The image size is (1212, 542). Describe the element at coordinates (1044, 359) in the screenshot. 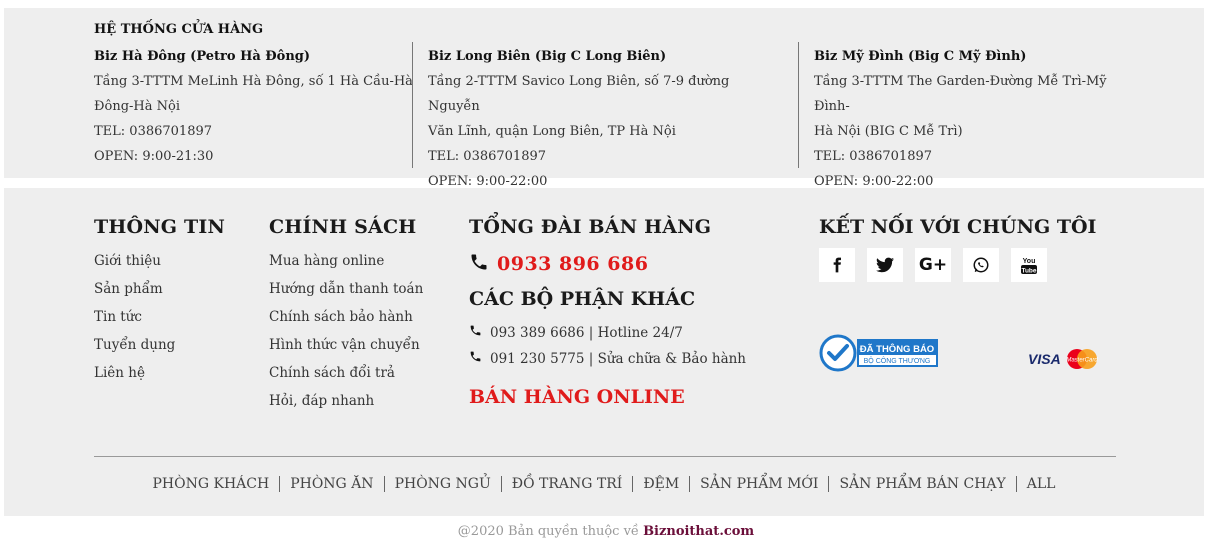

I see `visa-icon: VISA` at that location.